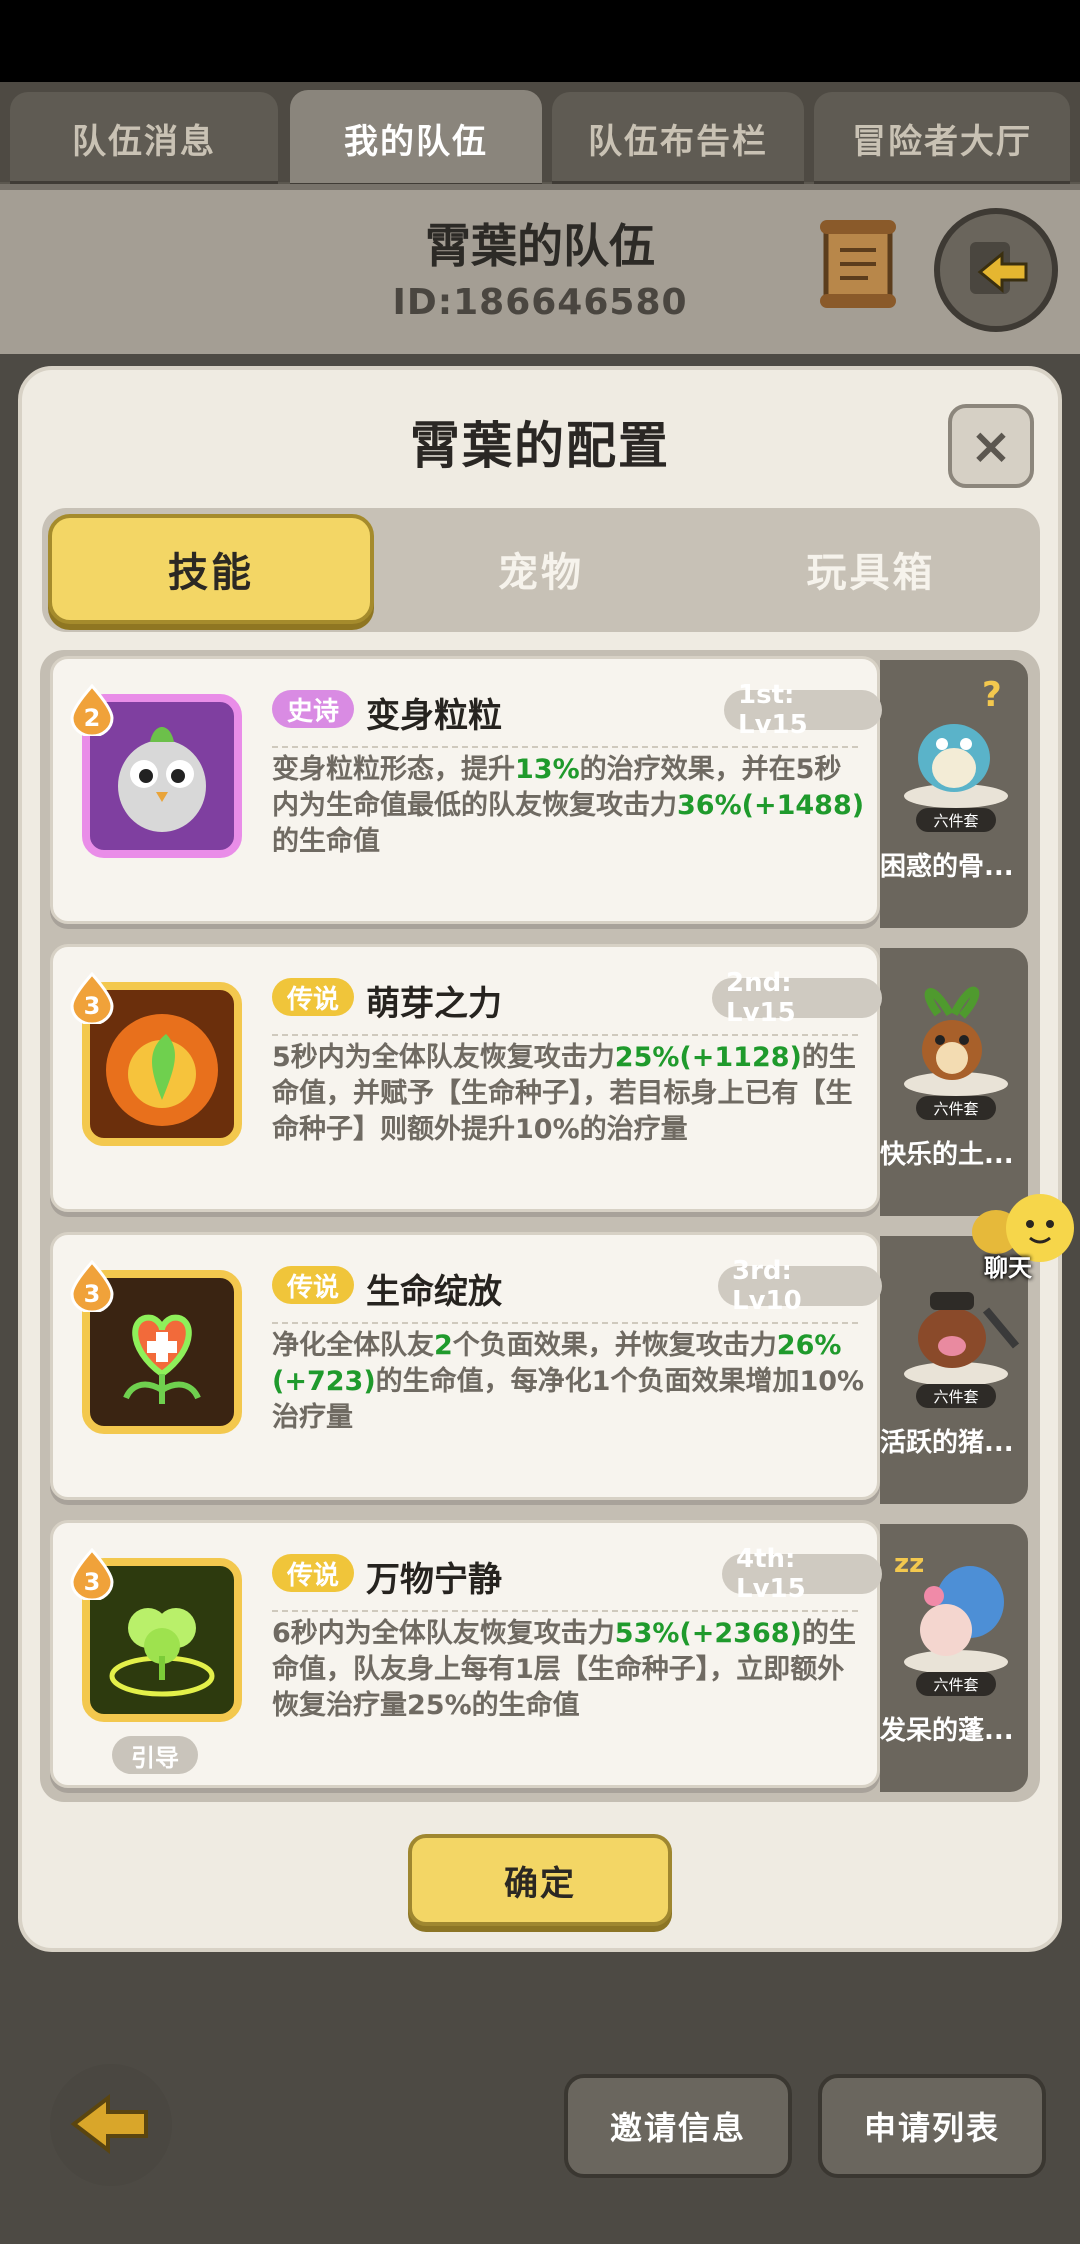 The width and height of the screenshot is (1080, 2244). Describe the element at coordinates (540, 246) in the screenshot. I see `team-name: 霄葉的队伍` at that location.